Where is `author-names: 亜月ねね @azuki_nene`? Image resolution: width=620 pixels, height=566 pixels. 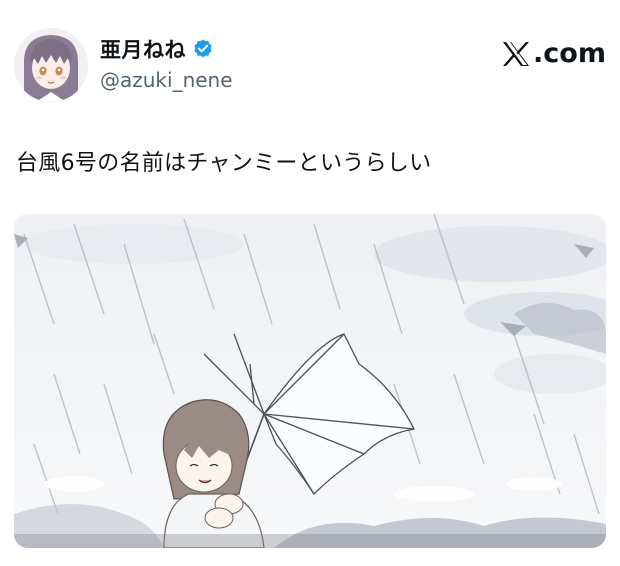 author-names: 亜月ねね @azuki_nene is located at coordinates (166, 63).